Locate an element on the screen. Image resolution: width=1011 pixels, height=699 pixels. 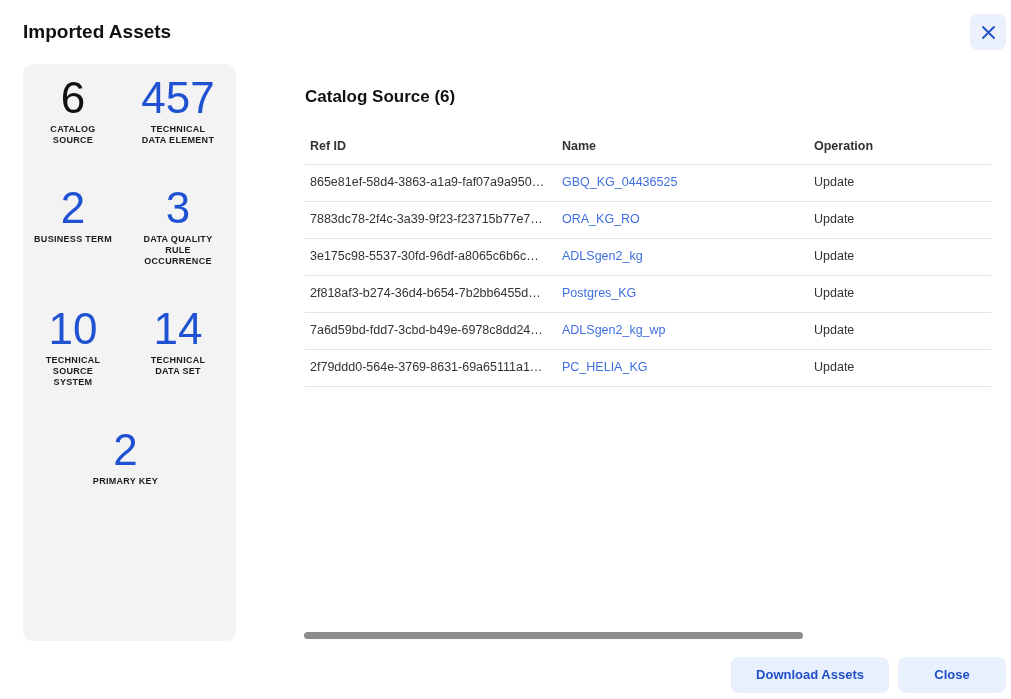
column-header: Operation is located at coordinates (900, 147).